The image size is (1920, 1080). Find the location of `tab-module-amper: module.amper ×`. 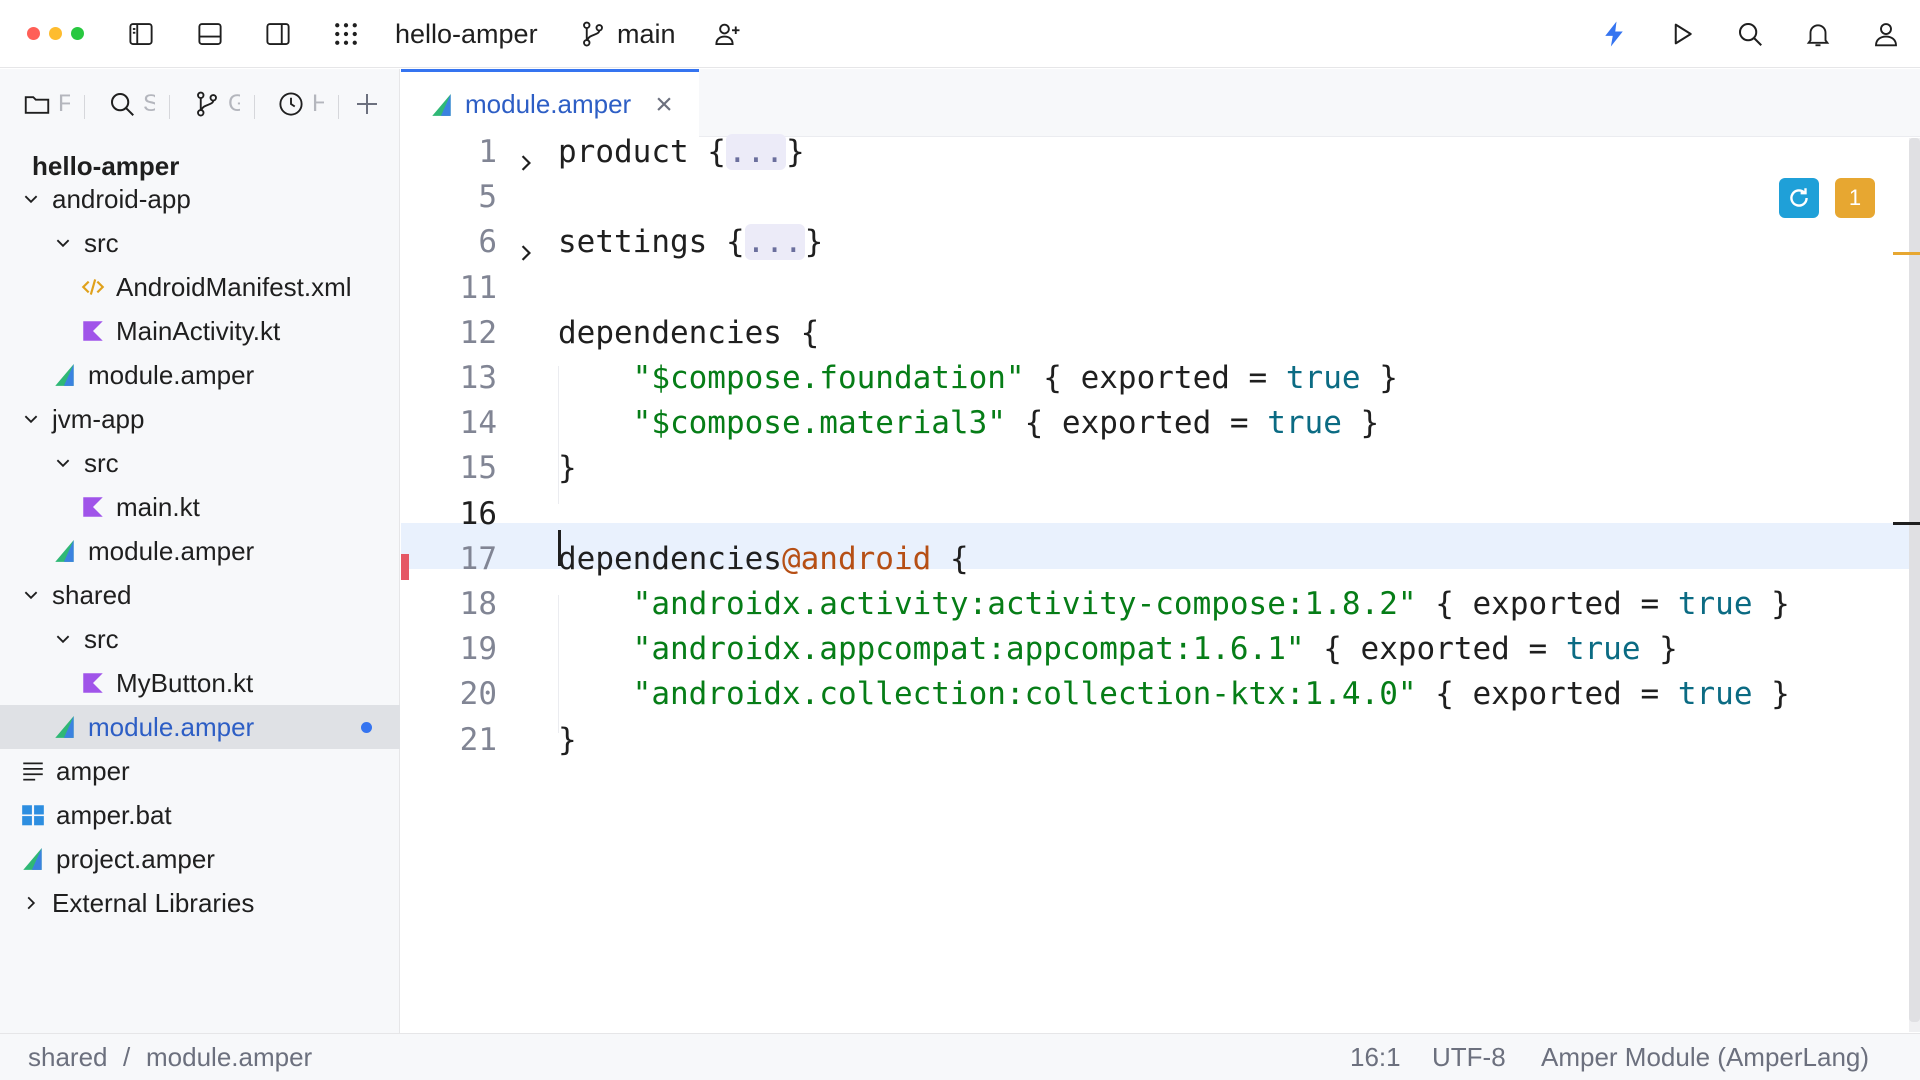

tab-module-amper: module.amper × is located at coordinates (550, 103).